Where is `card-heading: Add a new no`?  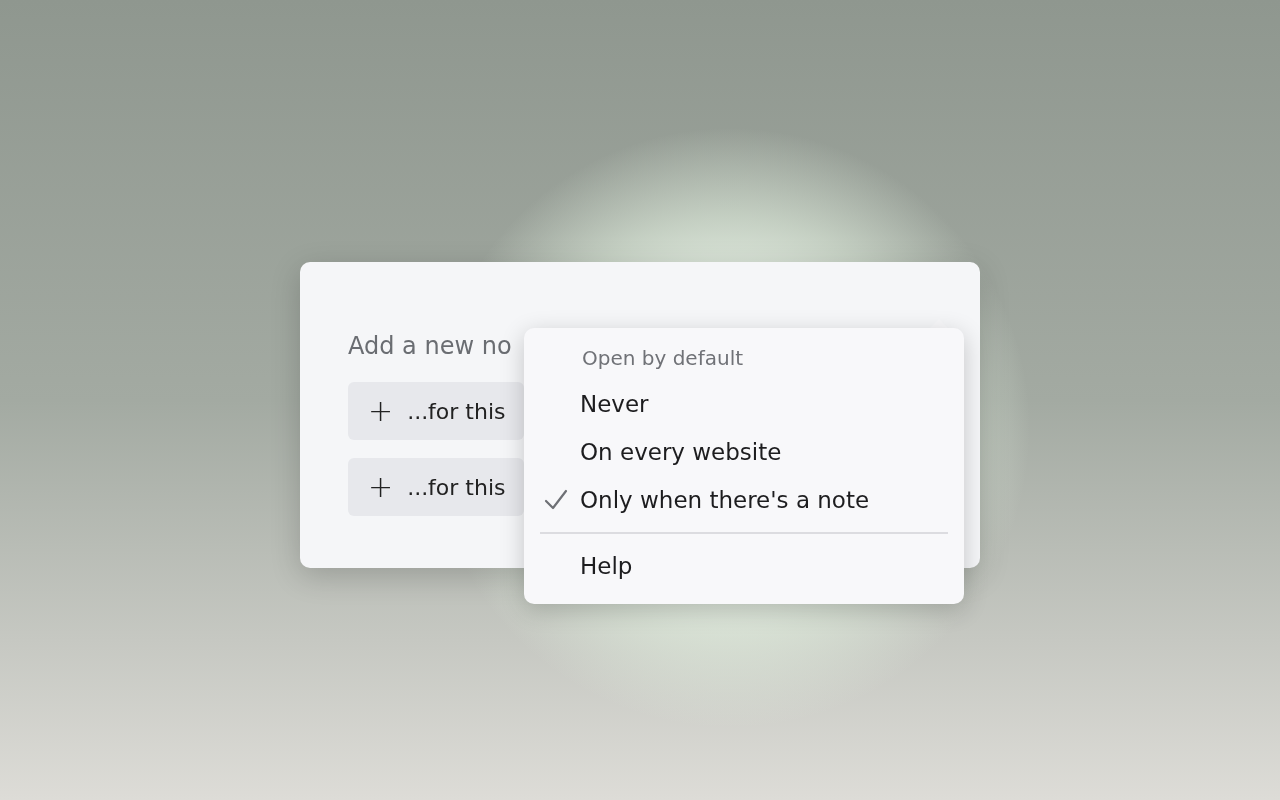 card-heading: Add a new no is located at coordinates (430, 346).